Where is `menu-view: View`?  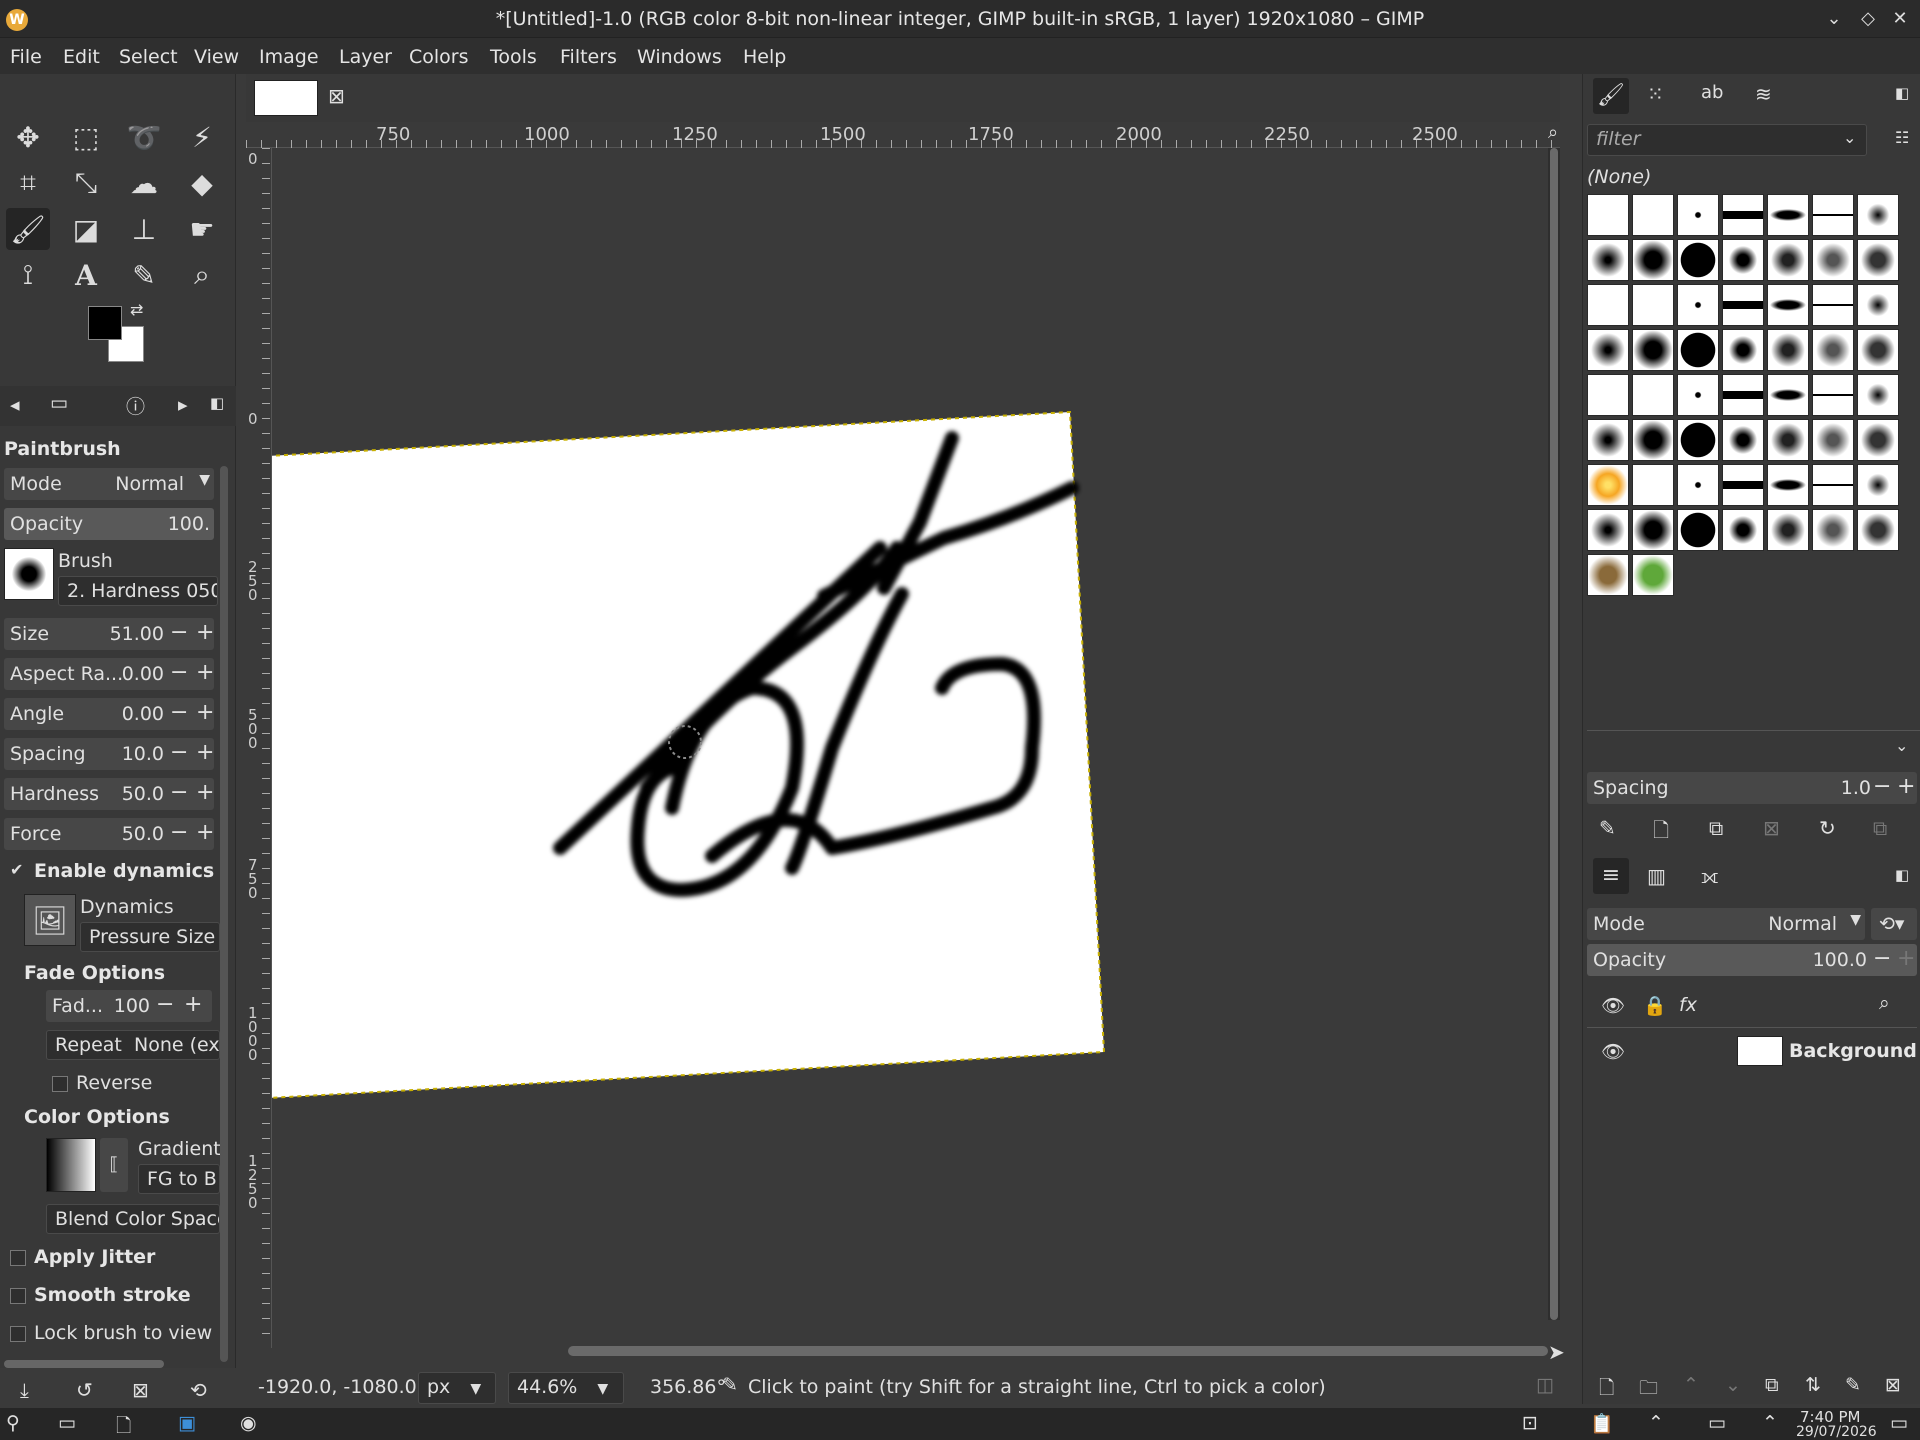
menu-view: View is located at coordinates (216, 57).